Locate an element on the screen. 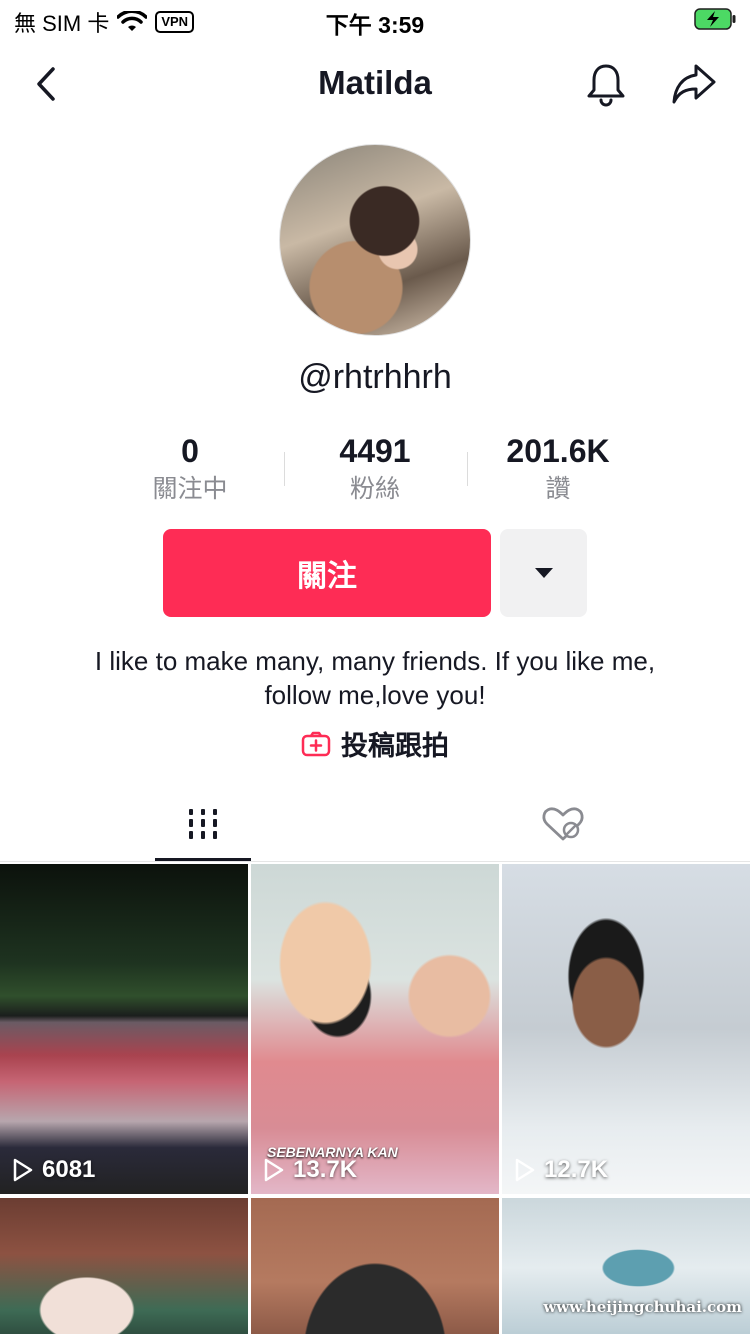  view-count: 13.7K is located at coordinates (310, 1170).